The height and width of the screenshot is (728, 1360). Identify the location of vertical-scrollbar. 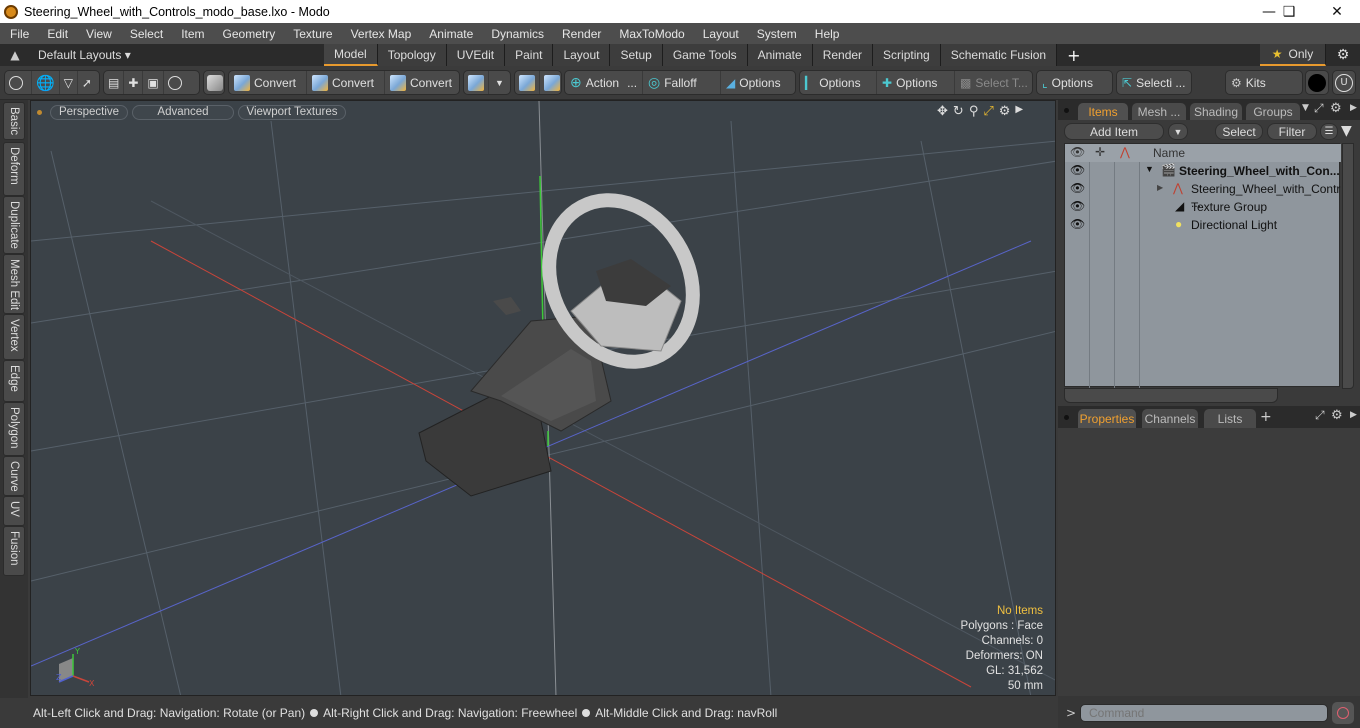
(1348, 266).